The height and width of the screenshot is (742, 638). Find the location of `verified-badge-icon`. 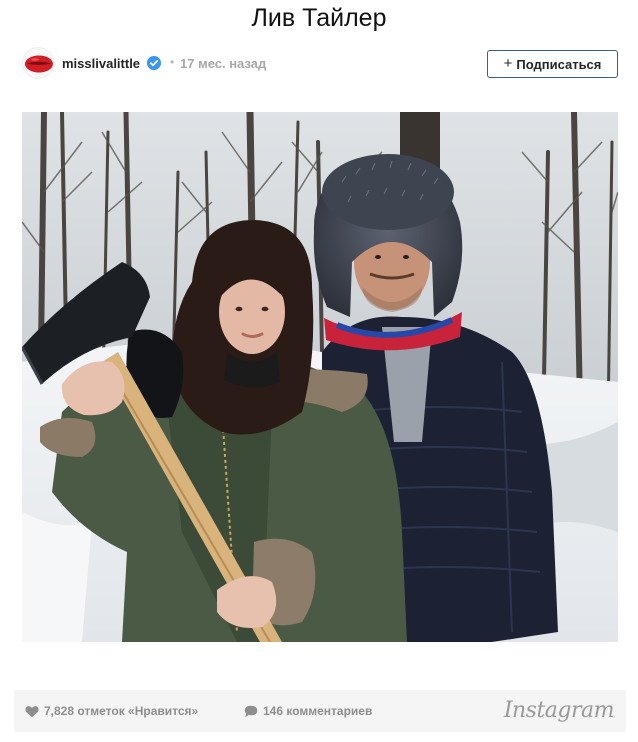

verified-badge-icon is located at coordinates (154, 63).